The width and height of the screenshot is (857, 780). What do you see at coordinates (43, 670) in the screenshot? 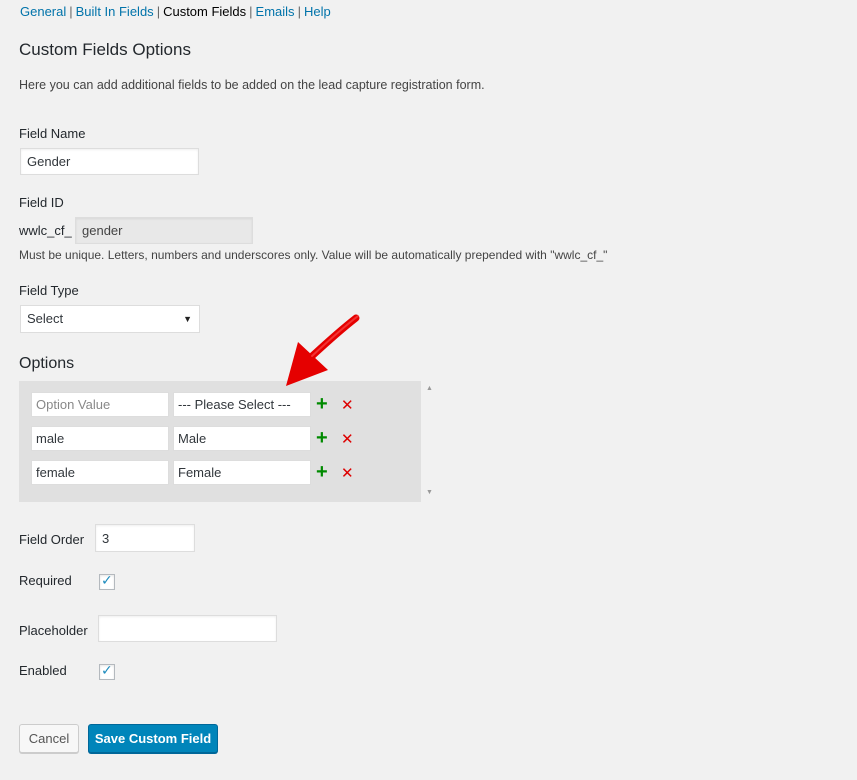
I see `enabled-label: Enabled` at bounding box center [43, 670].